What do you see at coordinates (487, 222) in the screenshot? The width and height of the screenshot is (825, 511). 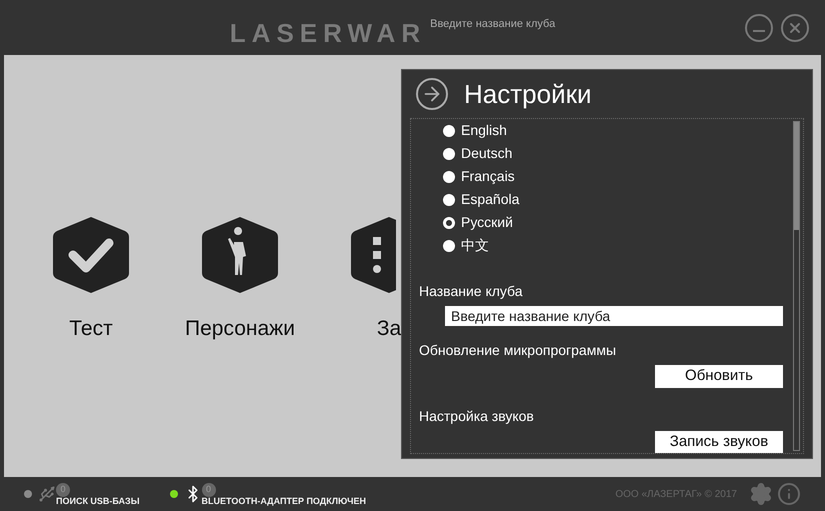 I see `language-label: Русский` at bounding box center [487, 222].